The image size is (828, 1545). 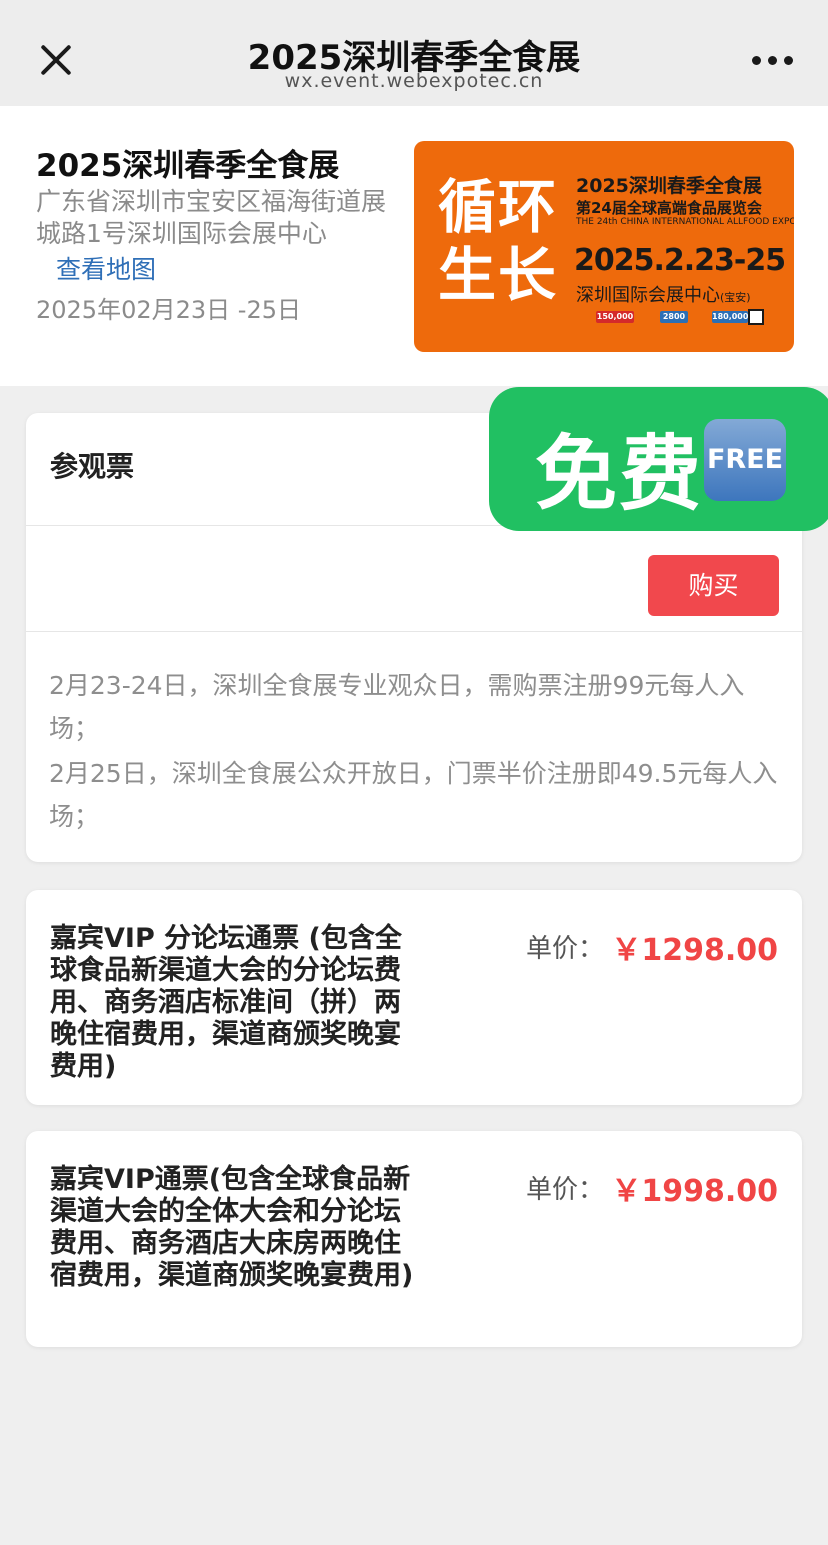 What do you see at coordinates (680, 260) in the screenshot?
I see `banner-dates: 2025.2.23-25` at bounding box center [680, 260].